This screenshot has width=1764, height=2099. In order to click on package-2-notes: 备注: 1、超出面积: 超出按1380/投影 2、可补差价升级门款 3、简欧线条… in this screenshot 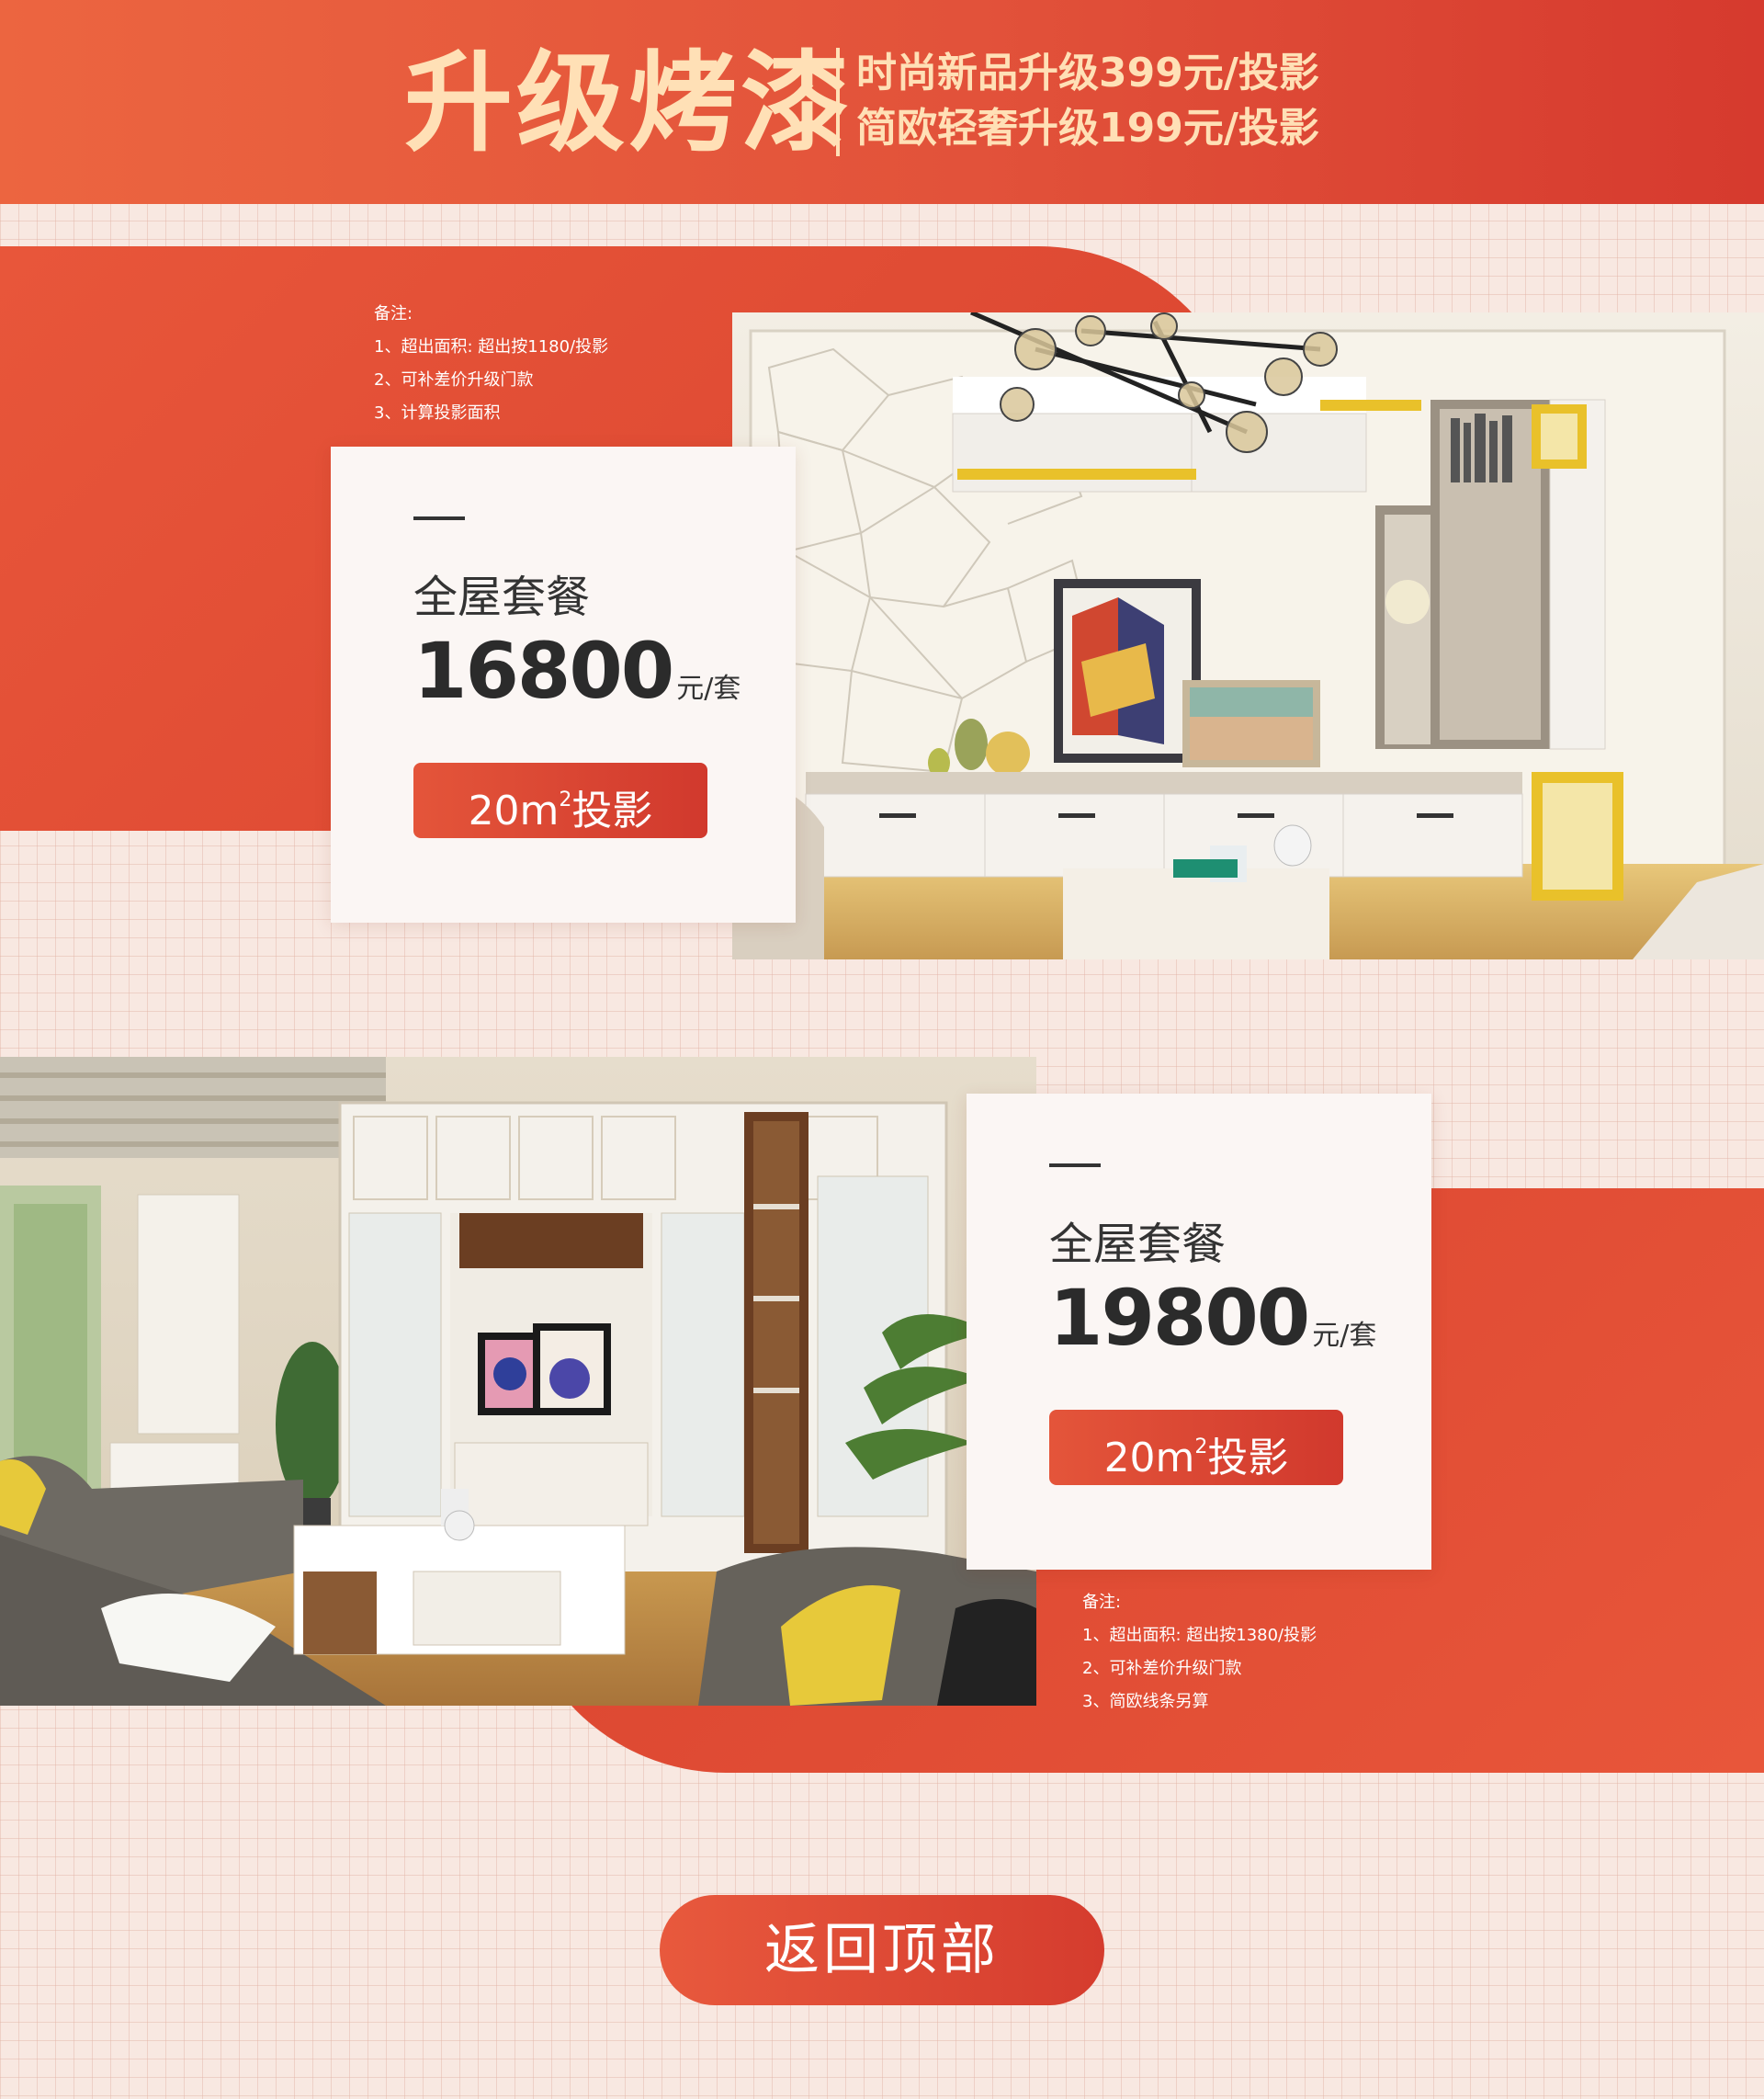, I will do `click(1199, 1653)`.